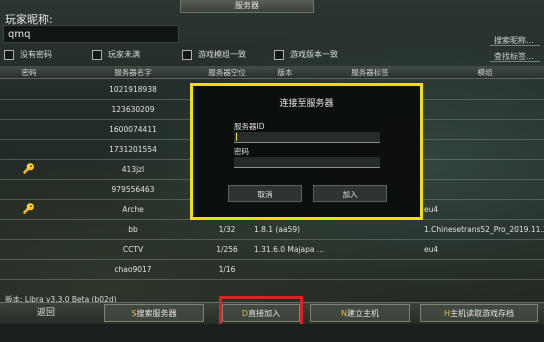 The height and width of the screenshot is (342, 544). What do you see at coordinates (227, 269) in the screenshot?
I see `cell-slots: 1/16` at bounding box center [227, 269].